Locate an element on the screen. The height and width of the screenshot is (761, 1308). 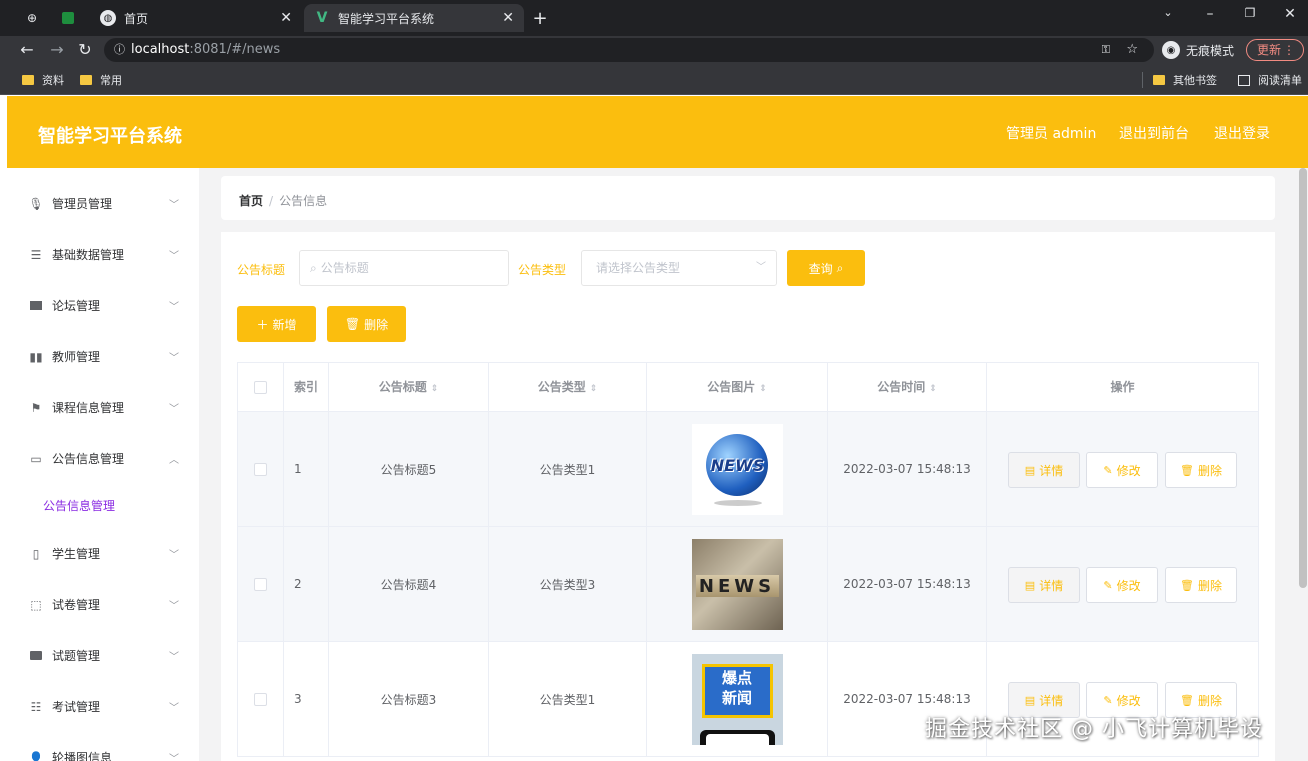
sidebar-item-label: 课程信息管理 is located at coordinates (88, 408).